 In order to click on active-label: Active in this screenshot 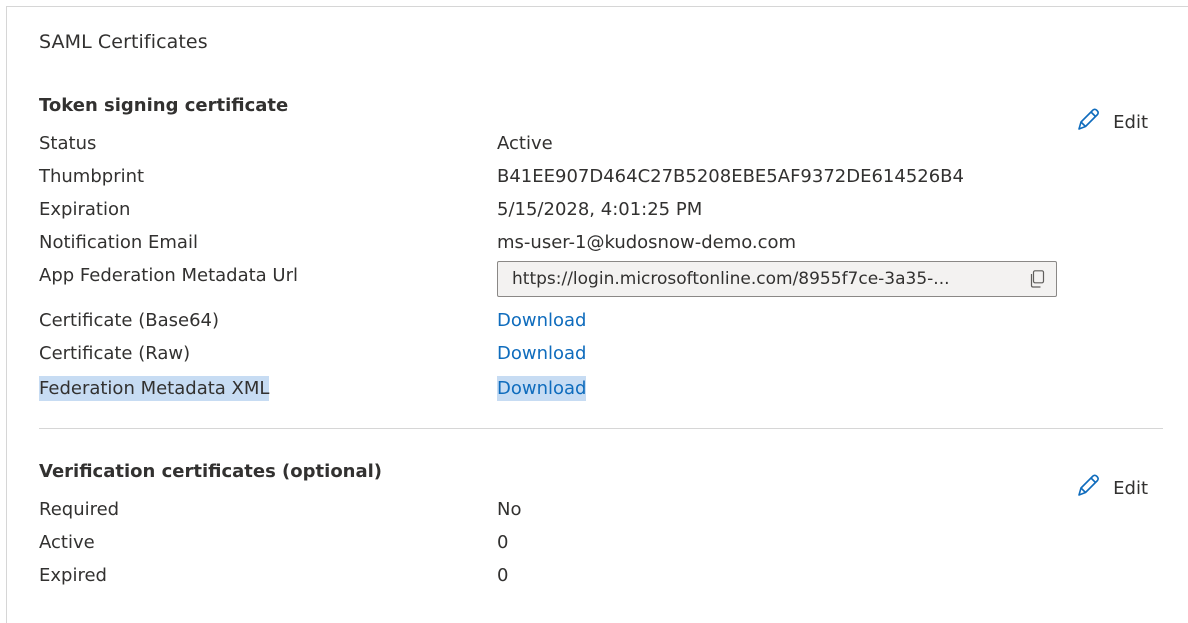, I will do `click(67, 542)`.